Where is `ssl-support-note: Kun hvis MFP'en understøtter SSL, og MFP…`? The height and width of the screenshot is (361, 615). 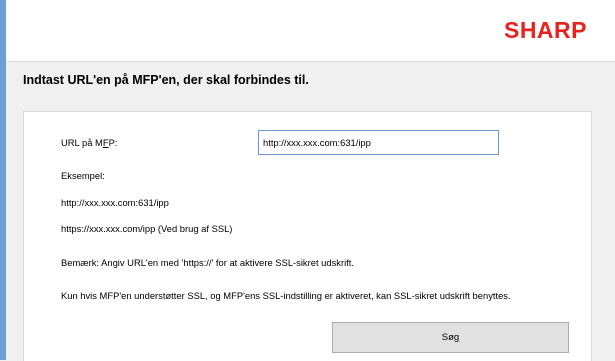 ssl-support-note: Kun hvis MFP'en understøtter SSL, og MFP… is located at coordinates (286, 295).